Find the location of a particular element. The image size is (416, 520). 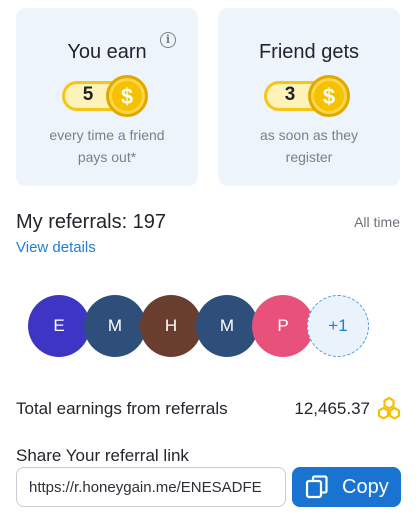

referral-link-input is located at coordinates (151, 487).